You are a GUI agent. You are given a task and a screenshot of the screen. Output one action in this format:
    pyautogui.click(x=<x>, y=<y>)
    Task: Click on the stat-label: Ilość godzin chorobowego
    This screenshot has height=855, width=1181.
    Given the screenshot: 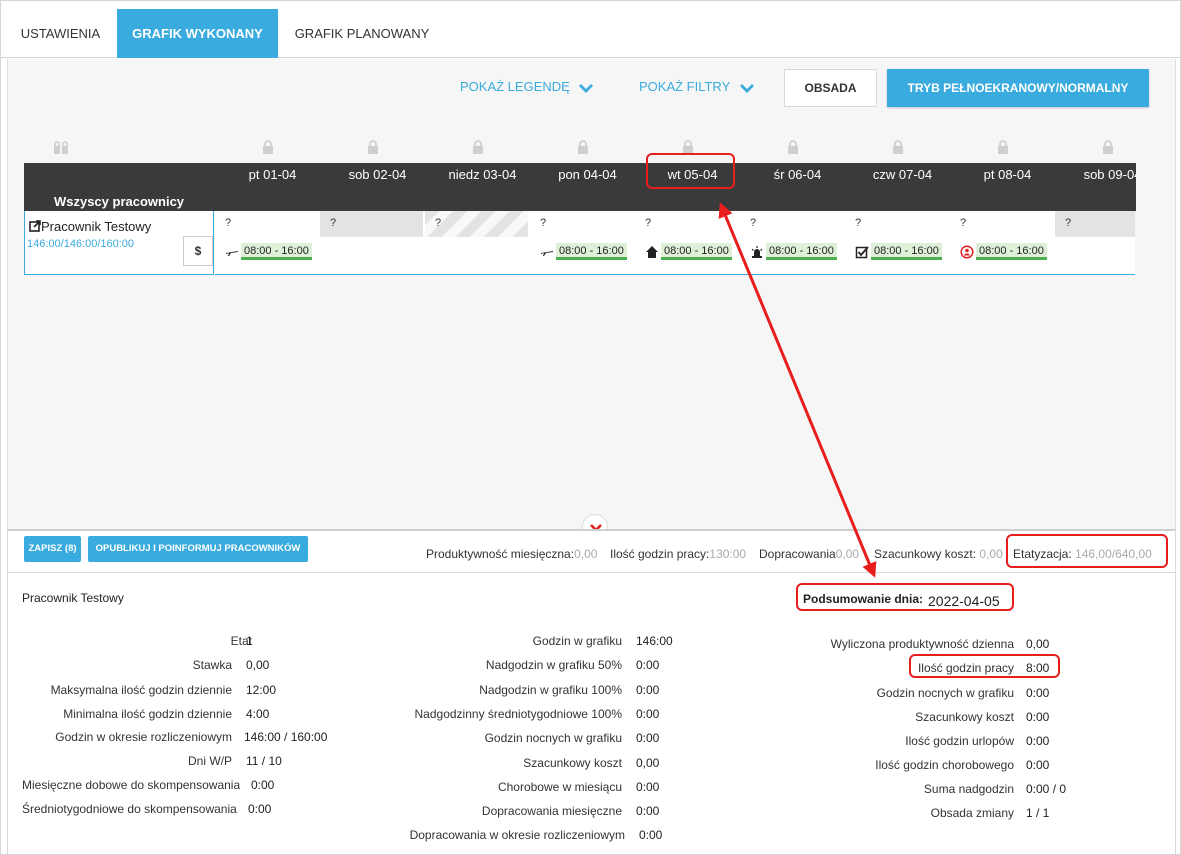 What is the action you would take?
    pyautogui.click(x=944, y=765)
    